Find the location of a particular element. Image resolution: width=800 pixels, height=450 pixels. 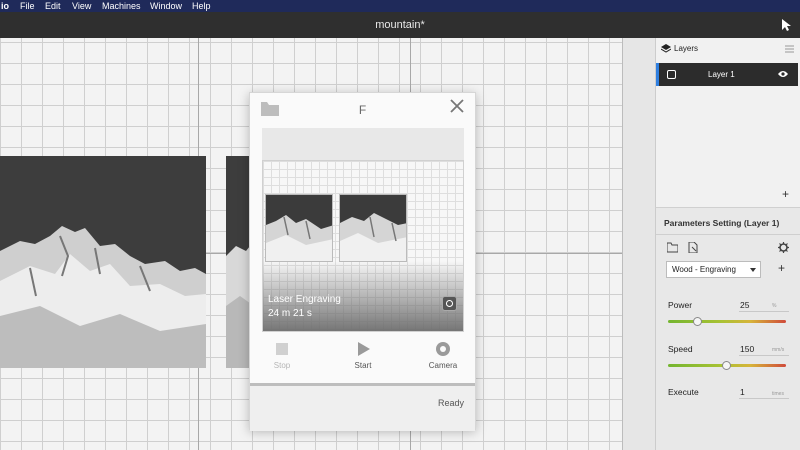

refresh-preview-icon is located at coordinates (449, 303).